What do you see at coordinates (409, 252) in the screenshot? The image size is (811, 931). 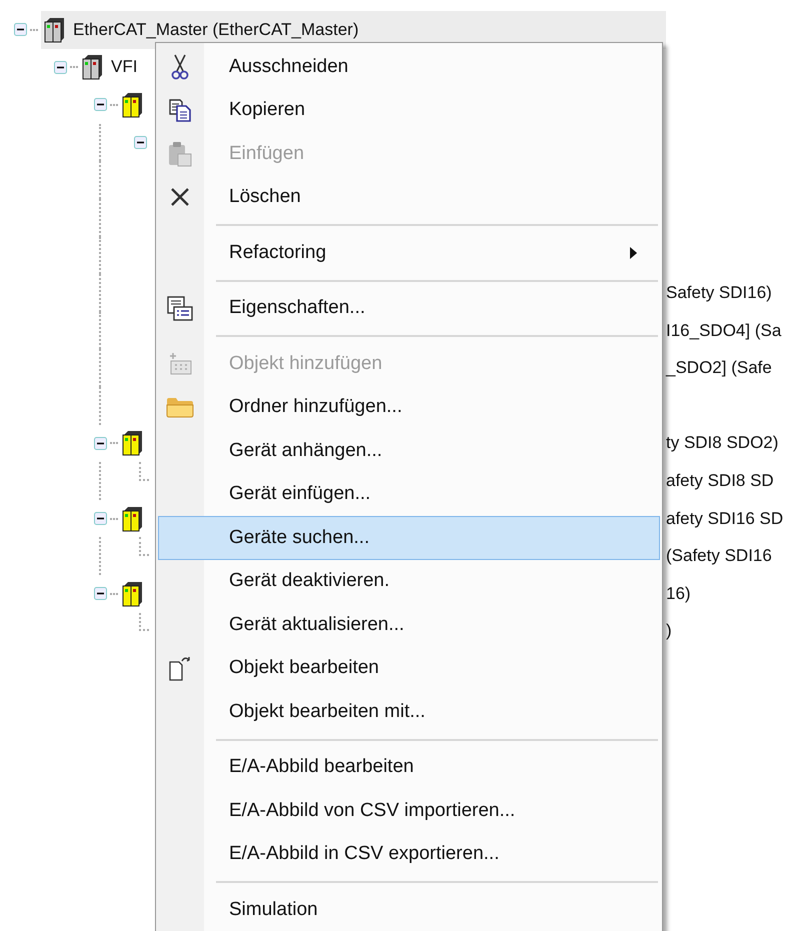 I see `menu-item: Refactoring` at bounding box center [409, 252].